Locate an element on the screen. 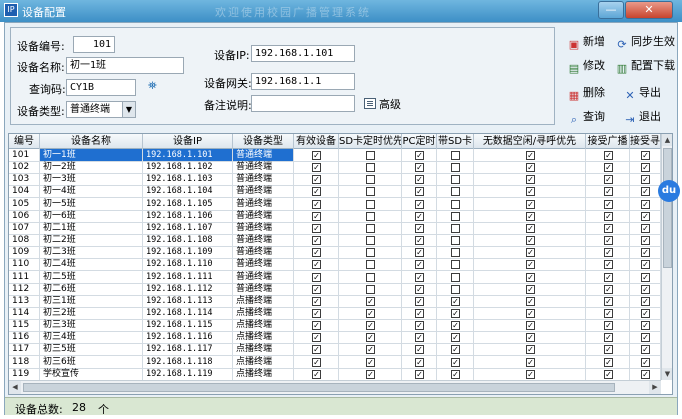 The image size is (682, 419). table-row: 109 初二3班 192.168.1.109 普通终端 ✓ ✓ ✓ ✓ ✓ is located at coordinates (335, 253).